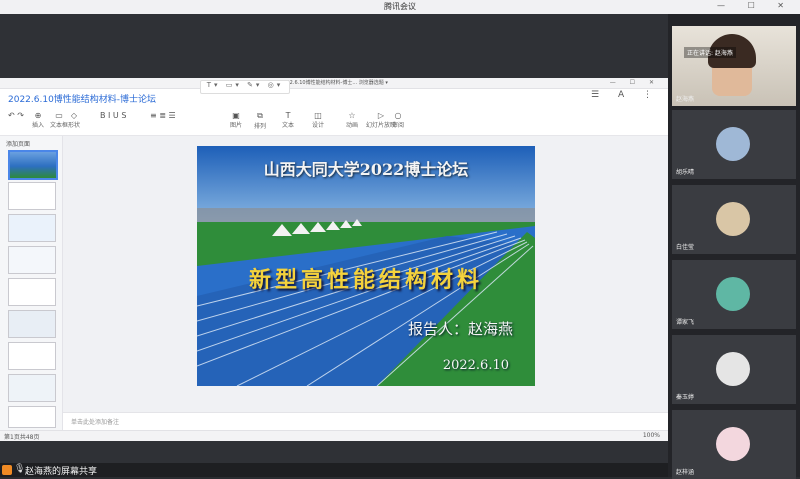  What do you see at coordinates (95, 422) in the screenshot?
I see `notes-placeholder: 单击此处添加备注` at bounding box center [95, 422].